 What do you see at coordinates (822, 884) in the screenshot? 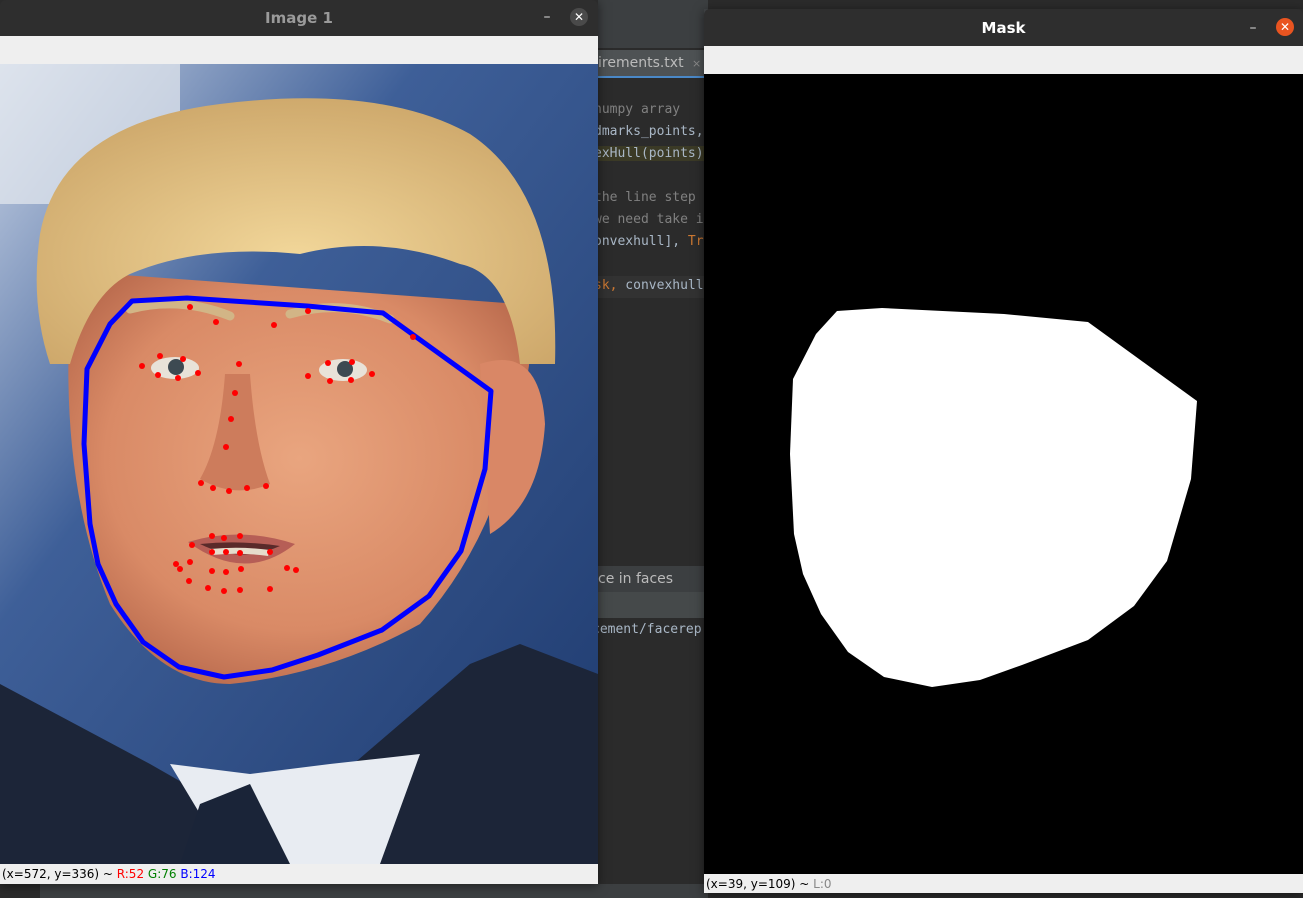
I see `pixel-luminance-value: L:0` at bounding box center [822, 884].